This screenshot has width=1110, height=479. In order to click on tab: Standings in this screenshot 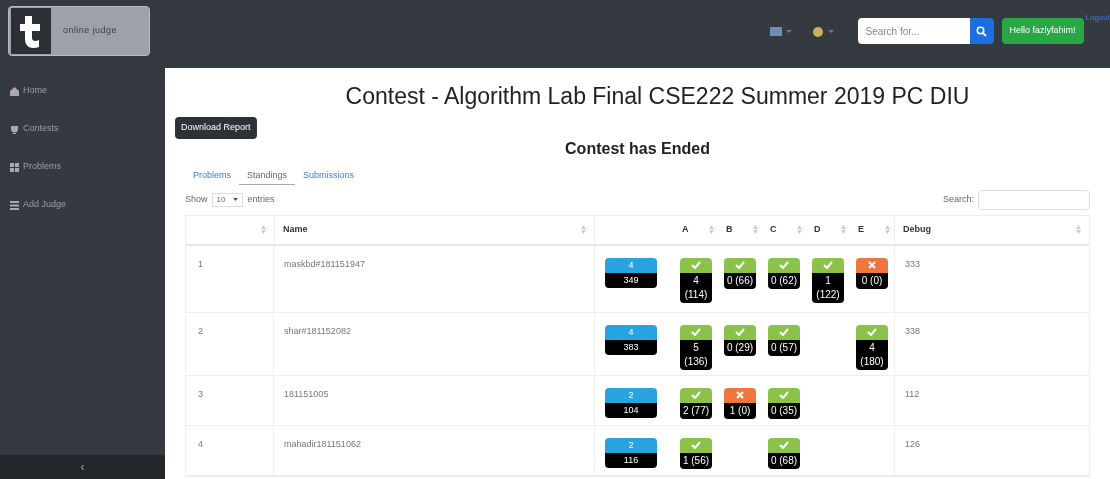, I will do `click(267, 175)`.